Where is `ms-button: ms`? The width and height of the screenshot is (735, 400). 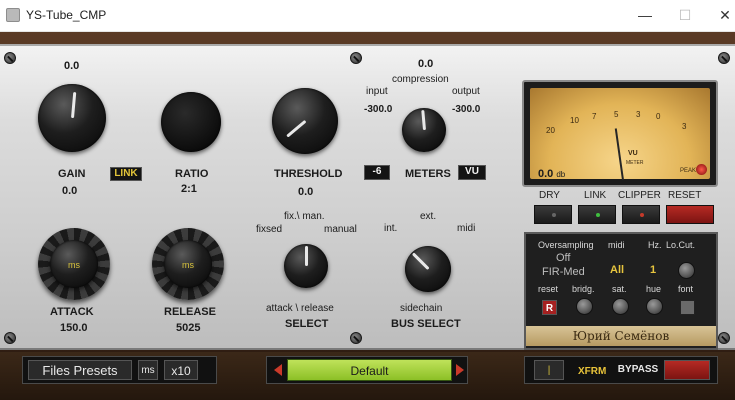
ms-button: ms is located at coordinates (148, 370).